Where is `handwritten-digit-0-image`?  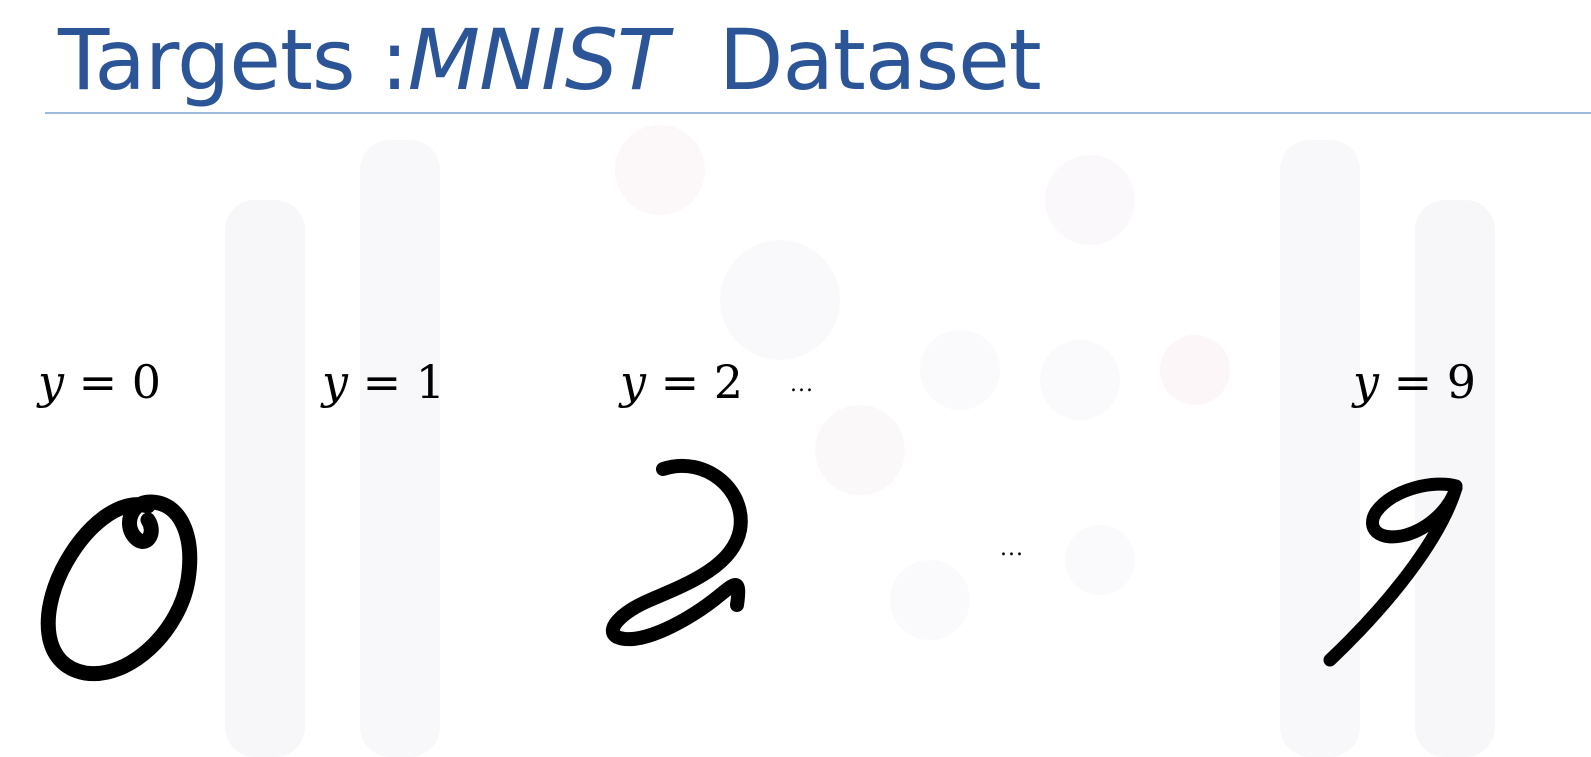 handwritten-digit-0-image is located at coordinates (119, 588).